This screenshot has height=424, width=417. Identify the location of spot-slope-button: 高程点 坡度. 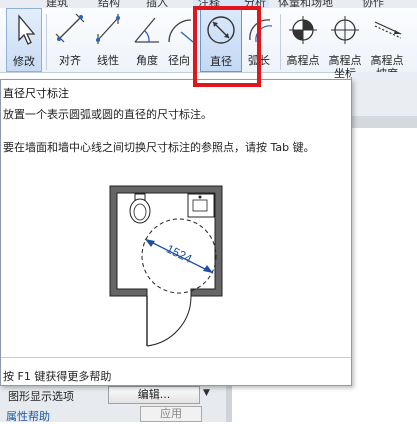
(387, 44).